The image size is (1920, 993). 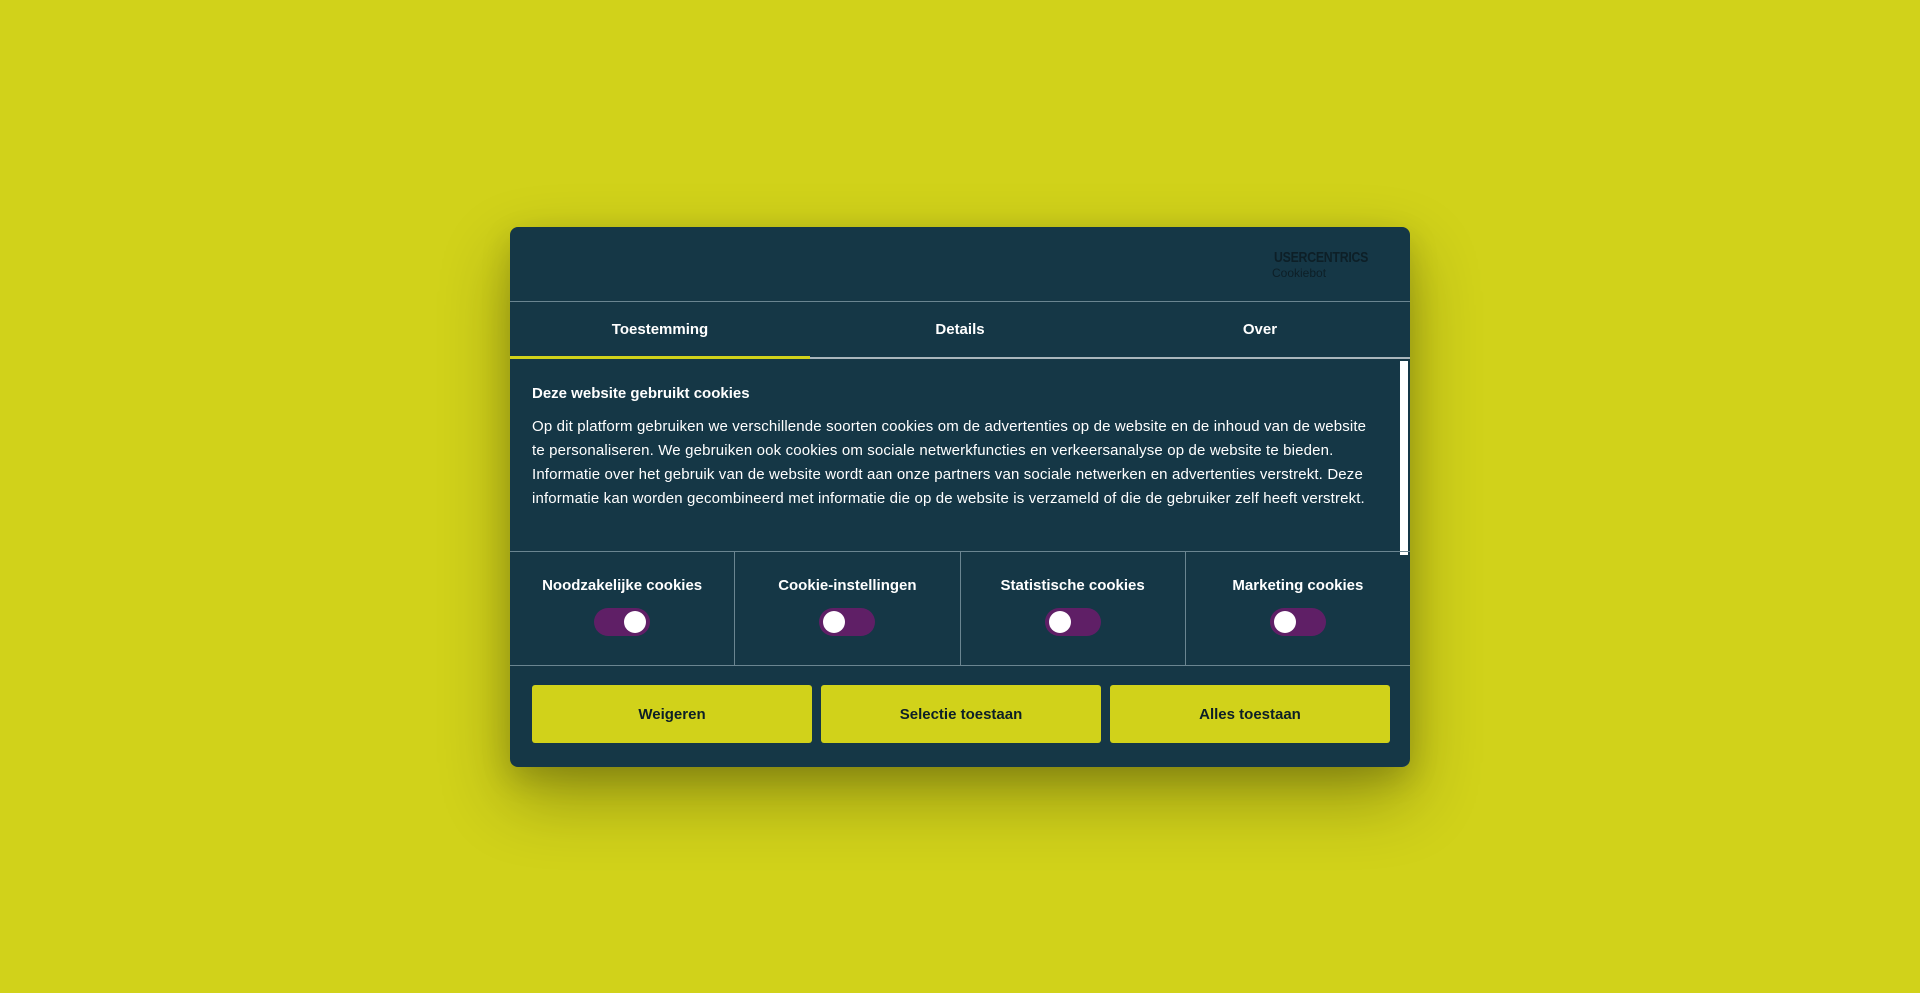 What do you see at coordinates (660, 330) in the screenshot?
I see `tab-toestemming: Toestemming` at bounding box center [660, 330].